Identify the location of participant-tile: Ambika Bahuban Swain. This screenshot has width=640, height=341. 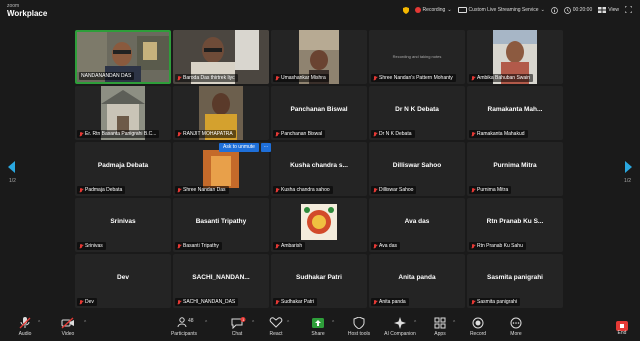
(515, 57).